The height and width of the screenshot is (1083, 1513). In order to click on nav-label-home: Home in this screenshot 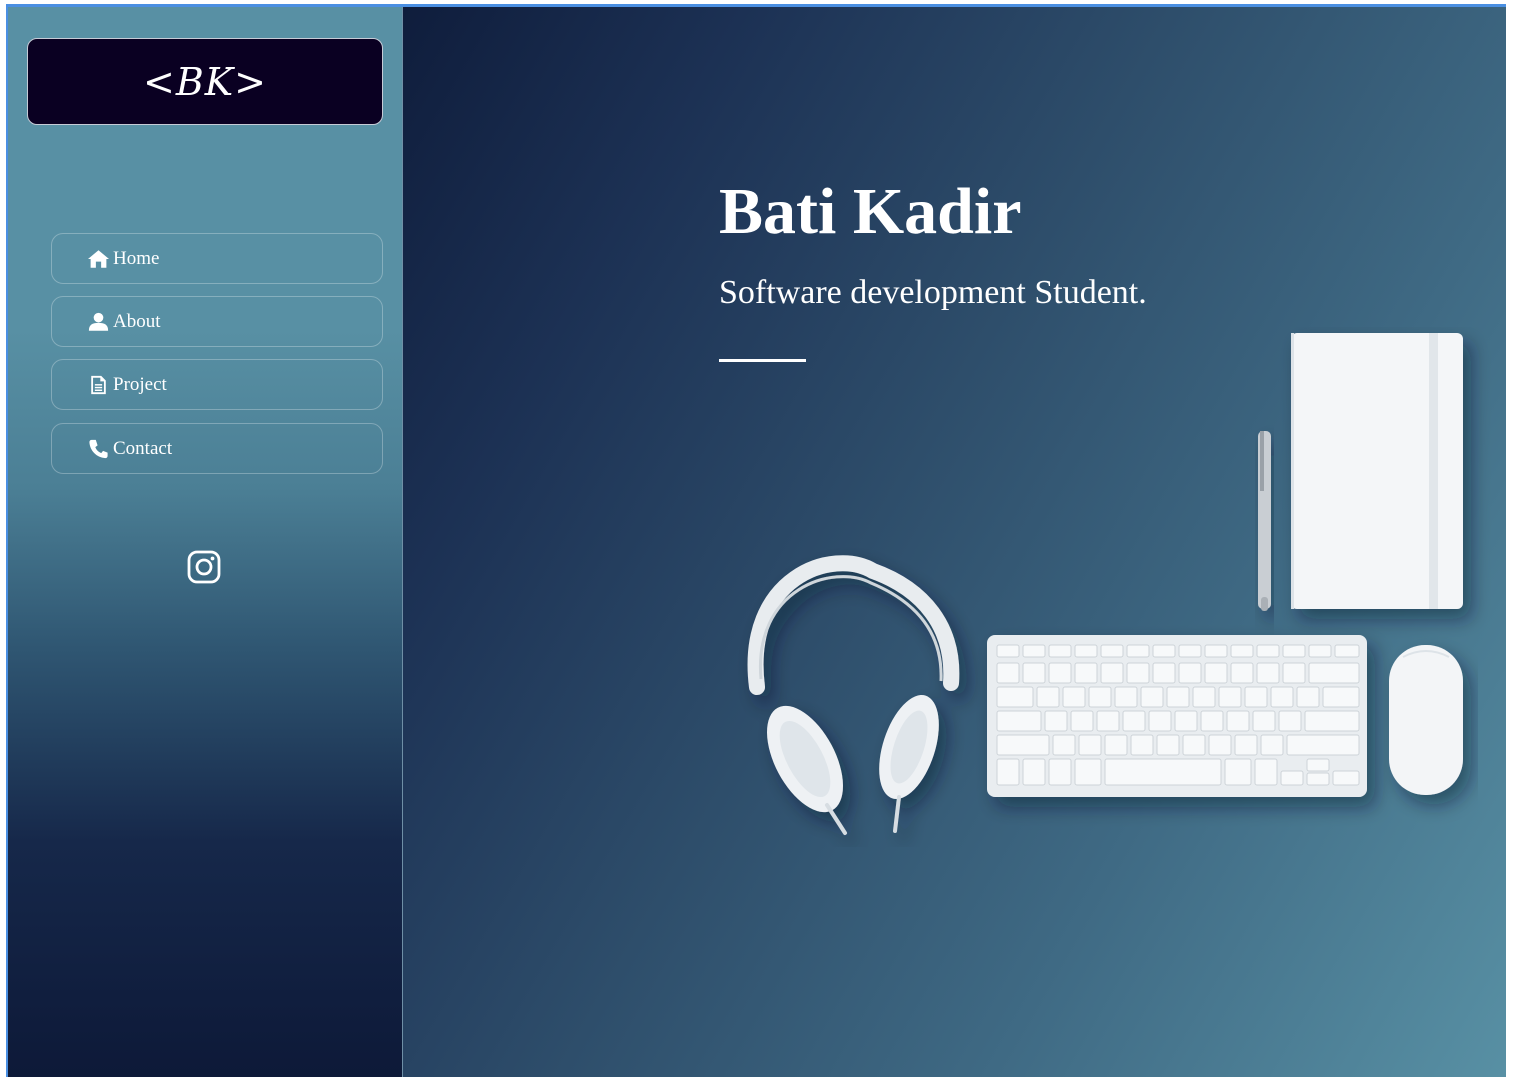, I will do `click(136, 258)`.